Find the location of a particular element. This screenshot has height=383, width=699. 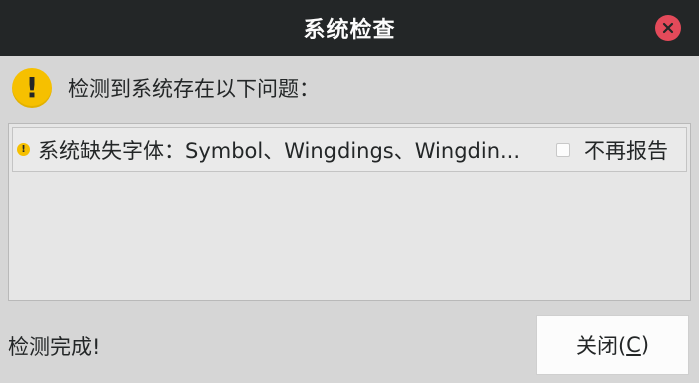

close-button-label-prefix: 关闭( is located at coordinates (601, 346).